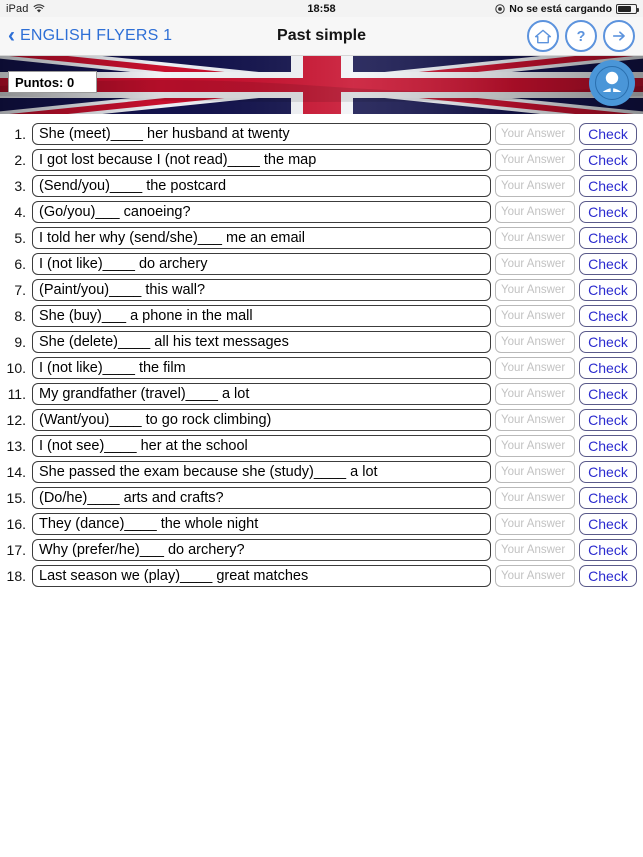 The height and width of the screenshot is (857, 643). What do you see at coordinates (261, 550) in the screenshot?
I see `sentence-prompt: Why (prefer/he)___ do archery?` at bounding box center [261, 550].